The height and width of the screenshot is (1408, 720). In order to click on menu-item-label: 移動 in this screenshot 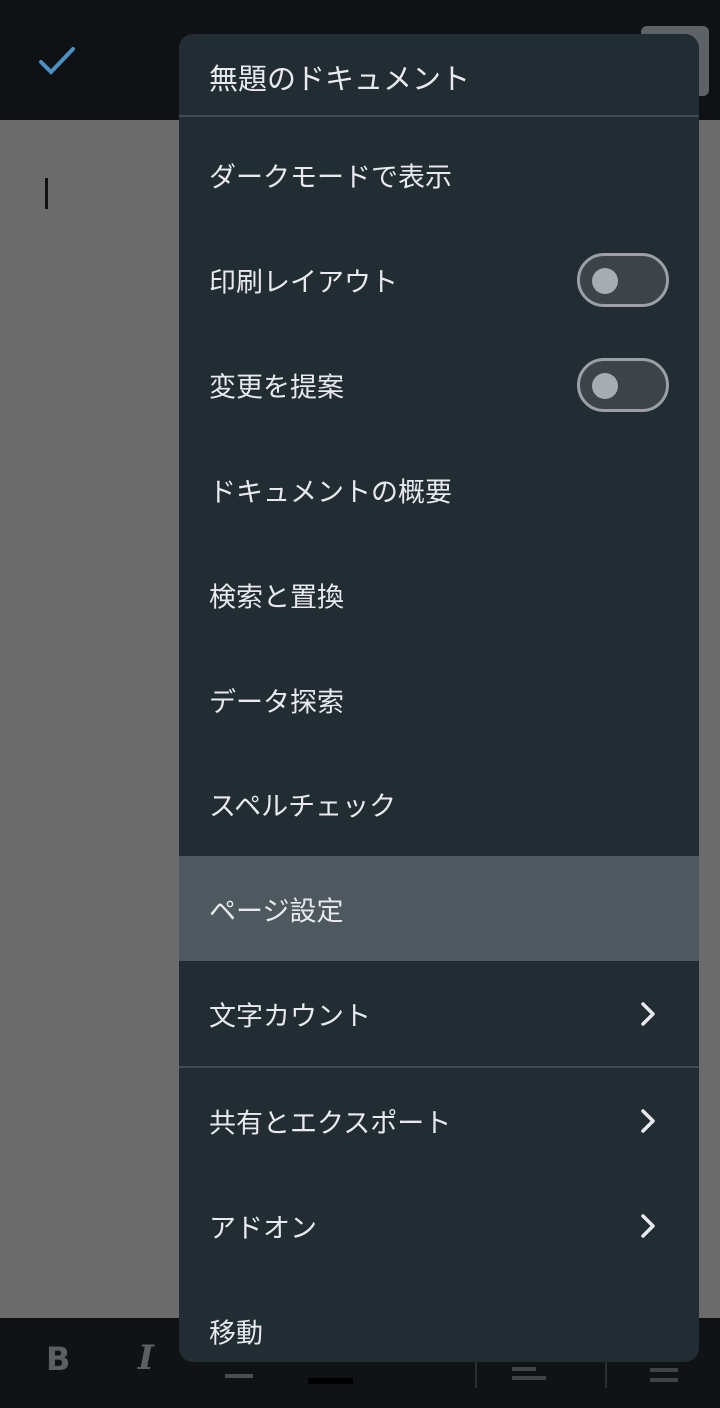, I will do `click(236, 1333)`.